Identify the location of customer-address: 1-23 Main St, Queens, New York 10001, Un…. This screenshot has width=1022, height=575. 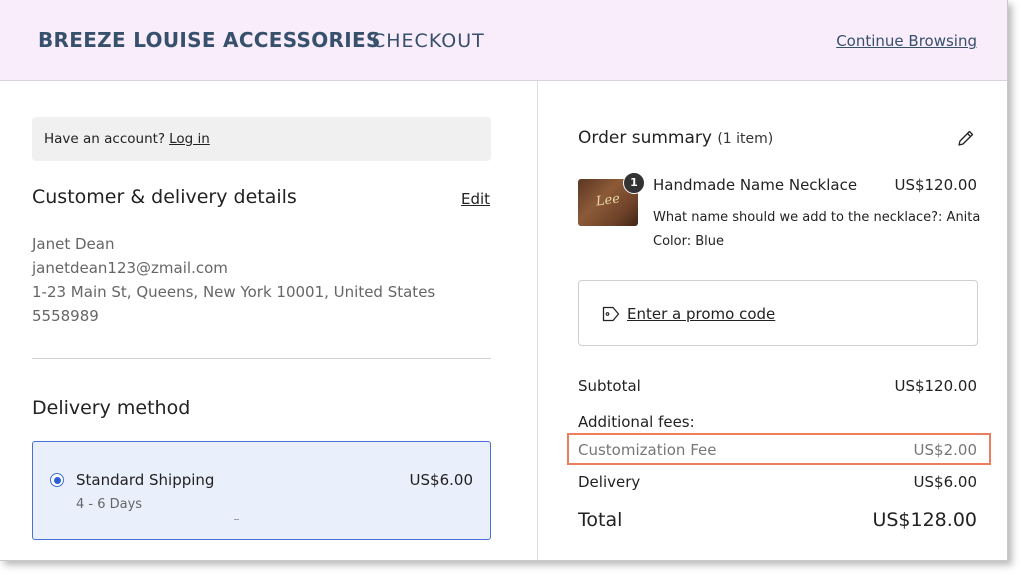
(234, 292).